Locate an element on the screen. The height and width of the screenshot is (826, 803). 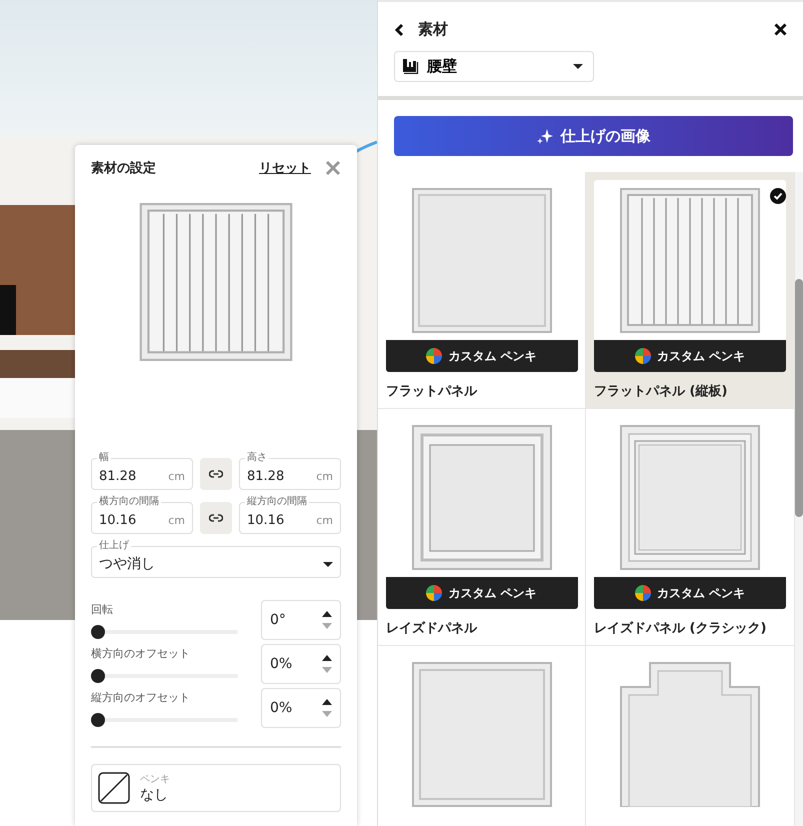
check-icon is located at coordinates (778, 196).